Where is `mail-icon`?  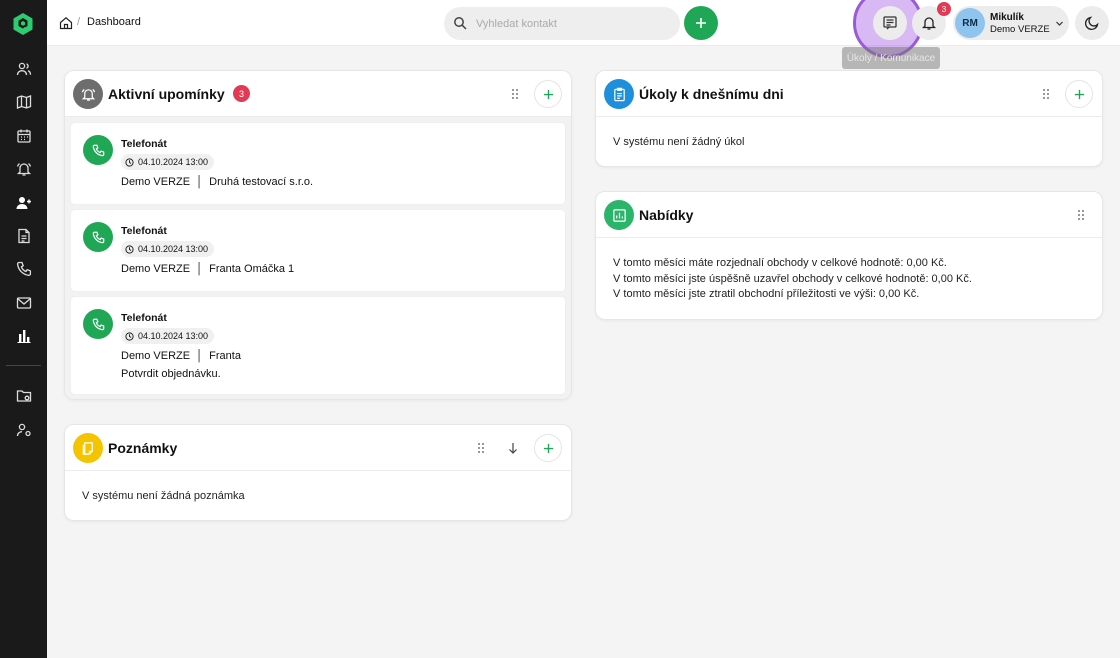 mail-icon is located at coordinates (23, 302).